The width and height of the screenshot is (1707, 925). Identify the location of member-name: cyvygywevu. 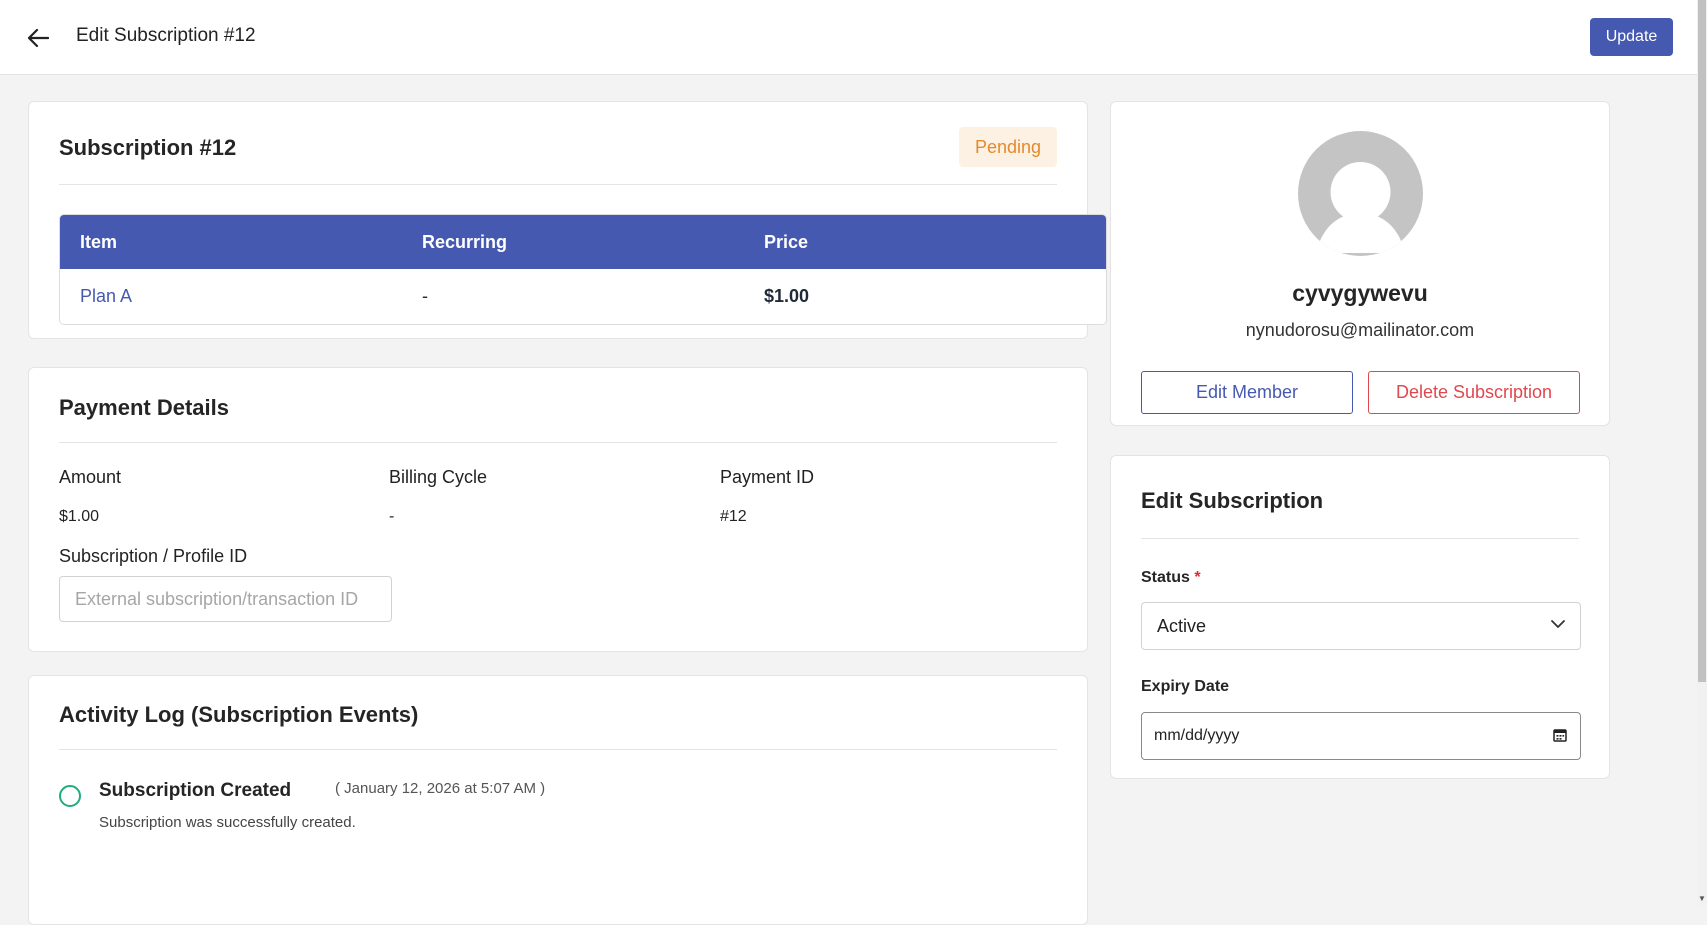
(1360, 293).